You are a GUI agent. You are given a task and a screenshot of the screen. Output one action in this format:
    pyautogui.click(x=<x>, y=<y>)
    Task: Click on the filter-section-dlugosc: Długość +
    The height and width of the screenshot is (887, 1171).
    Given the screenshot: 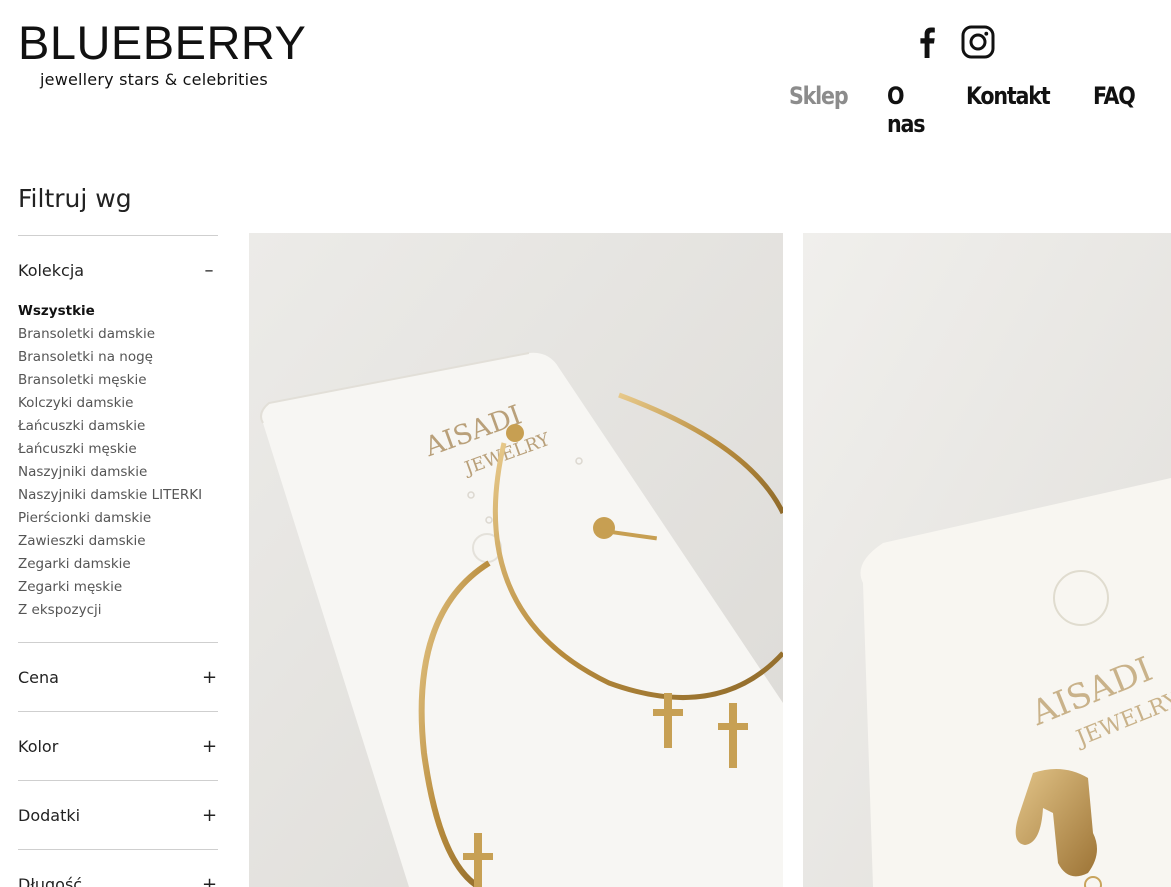 What is the action you would take?
    pyautogui.click(x=118, y=868)
    